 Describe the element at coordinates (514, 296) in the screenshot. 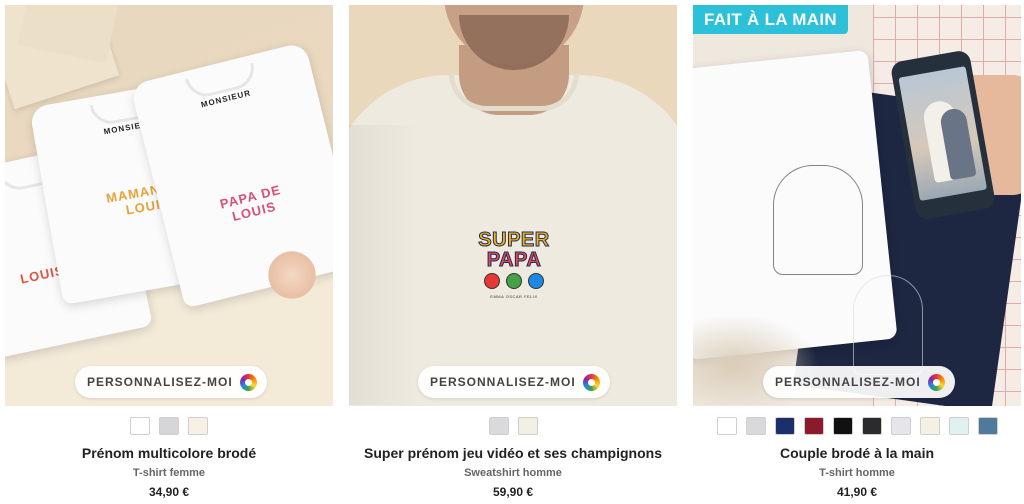

I see `print-name: OSCAR` at that location.